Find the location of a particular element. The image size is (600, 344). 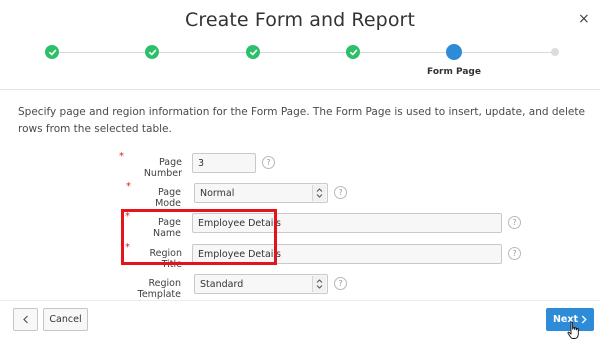

wizard-step-4-done is located at coordinates (353, 52).